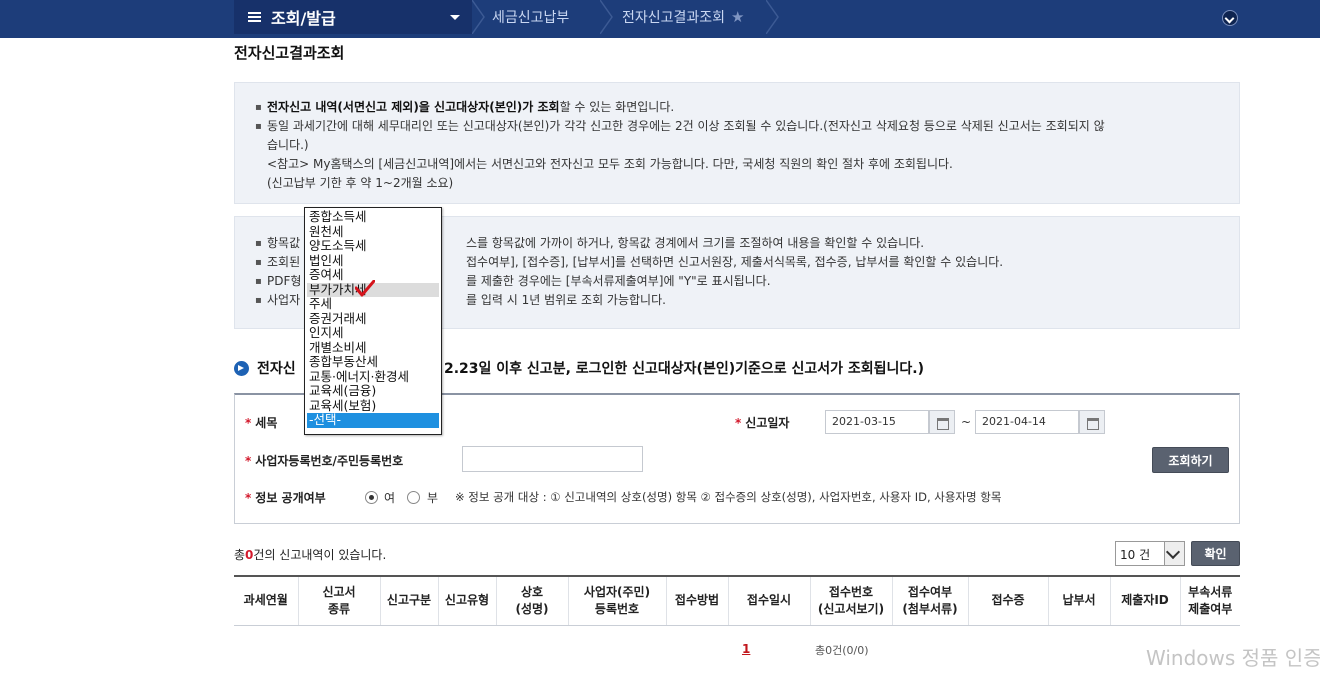  I want to click on dropdown-option: 교육세(보험), so click(373, 406).